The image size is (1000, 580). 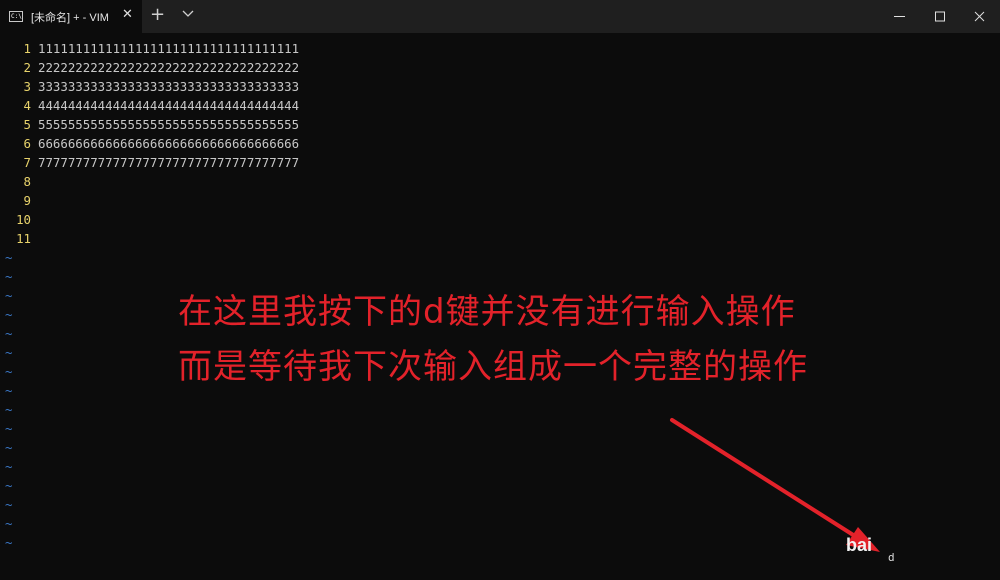 What do you see at coordinates (891, 557) in the screenshot?
I see `pending-command-indicator: d` at bounding box center [891, 557].